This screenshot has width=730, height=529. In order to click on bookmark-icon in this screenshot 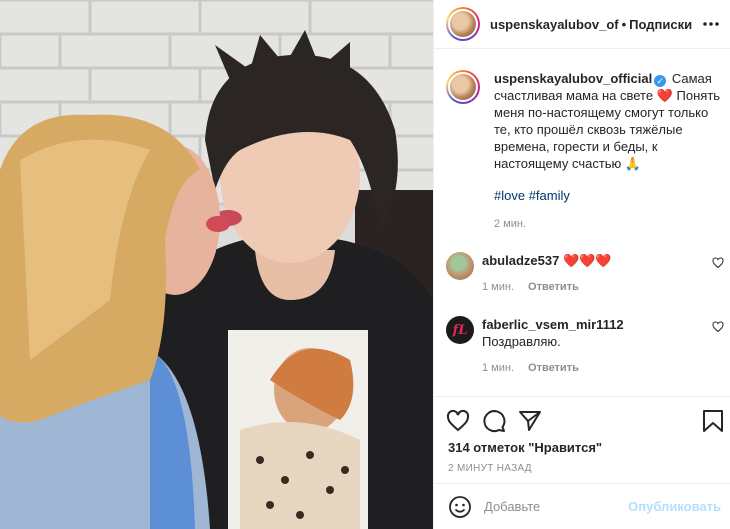, I will do `click(713, 421)`.